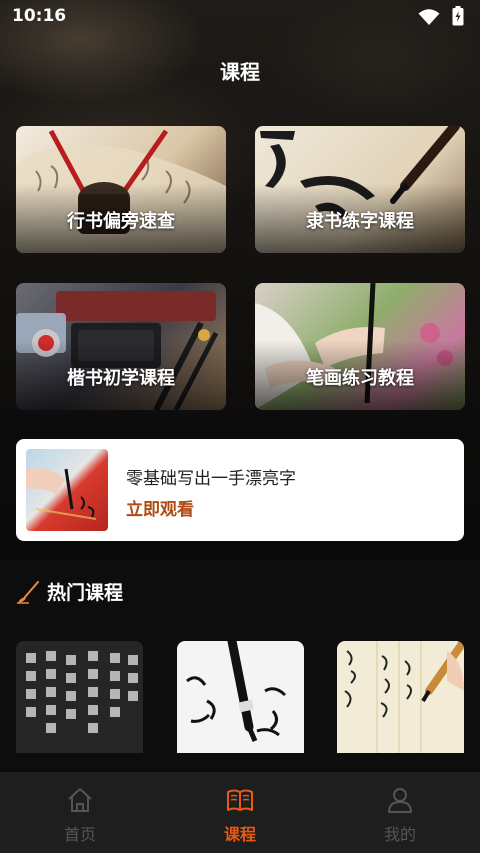 This screenshot has height=853, width=480. I want to click on nav-label-home: 首页, so click(79, 834).